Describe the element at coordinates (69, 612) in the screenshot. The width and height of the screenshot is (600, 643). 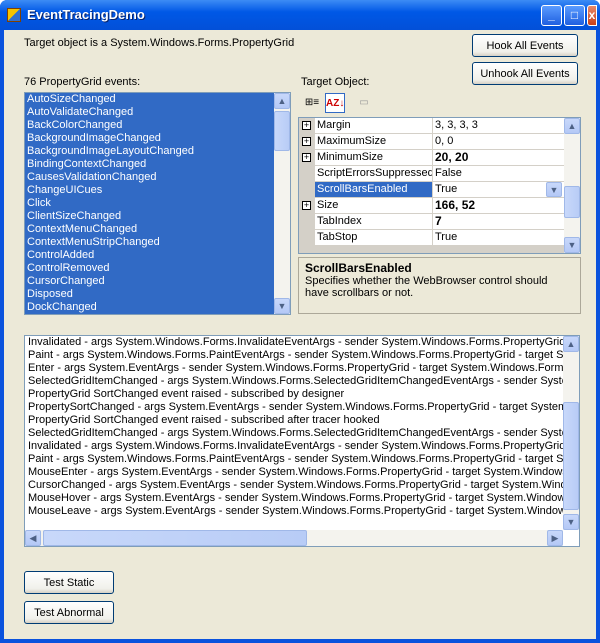
I see `test-abnormal-button: Test Abnormal` at that location.